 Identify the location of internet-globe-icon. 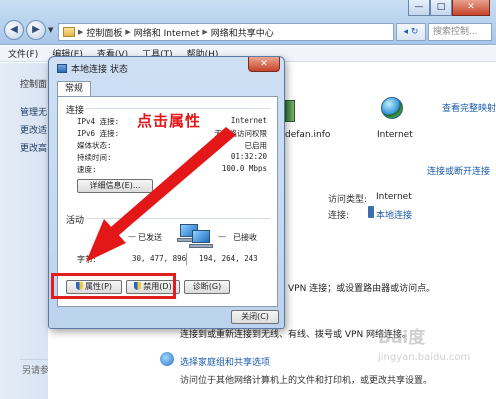
(392, 108).